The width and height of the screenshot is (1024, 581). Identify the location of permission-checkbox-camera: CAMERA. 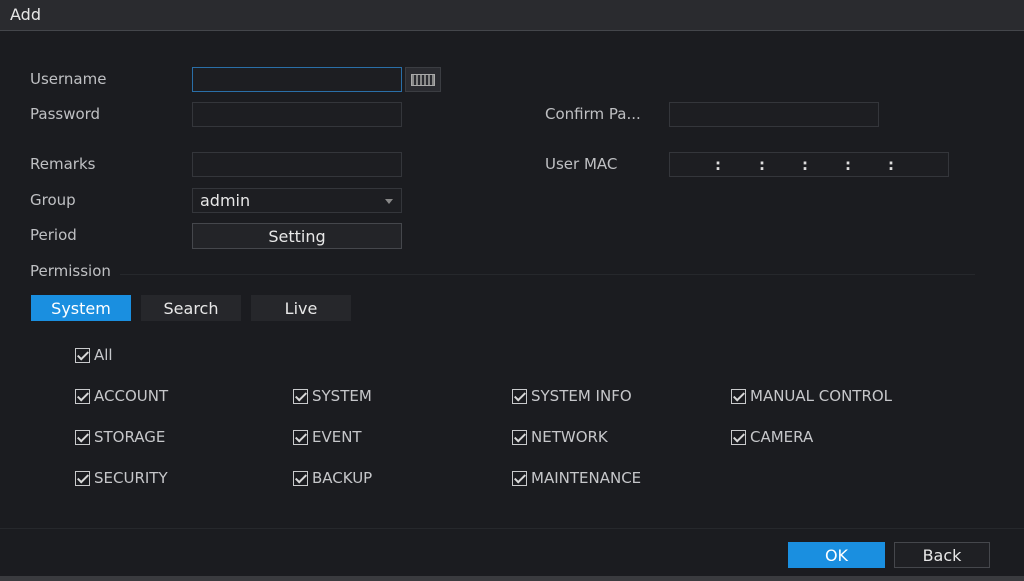
(772, 437).